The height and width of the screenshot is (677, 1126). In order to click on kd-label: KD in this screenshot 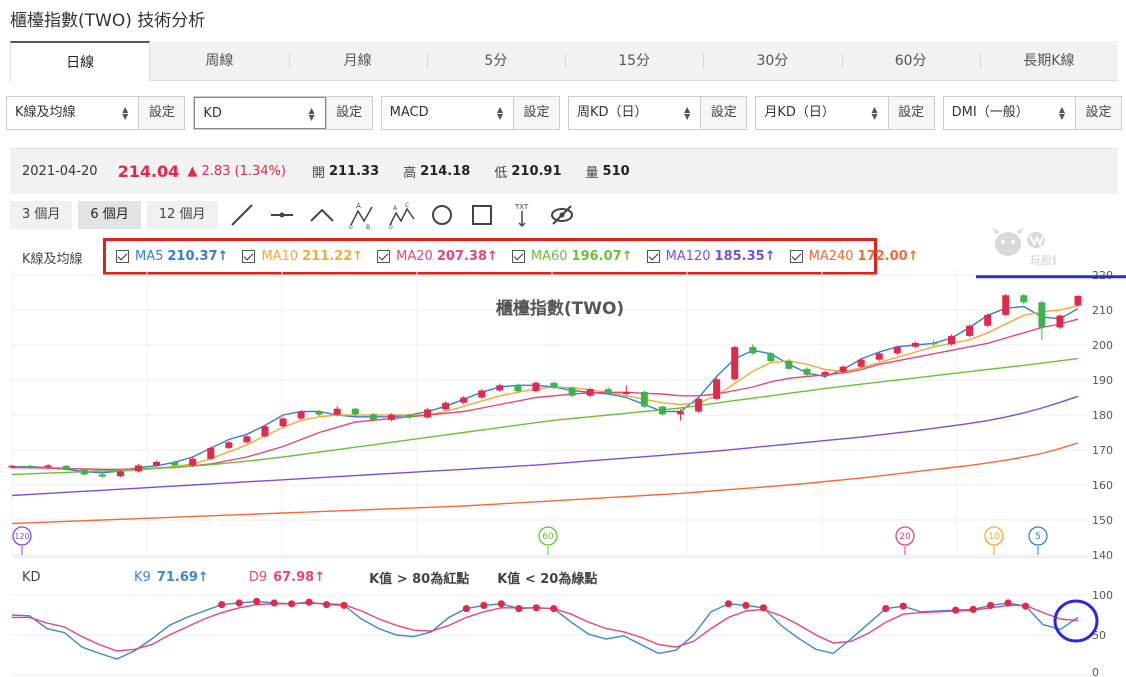, I will do `click(31, 577)`.